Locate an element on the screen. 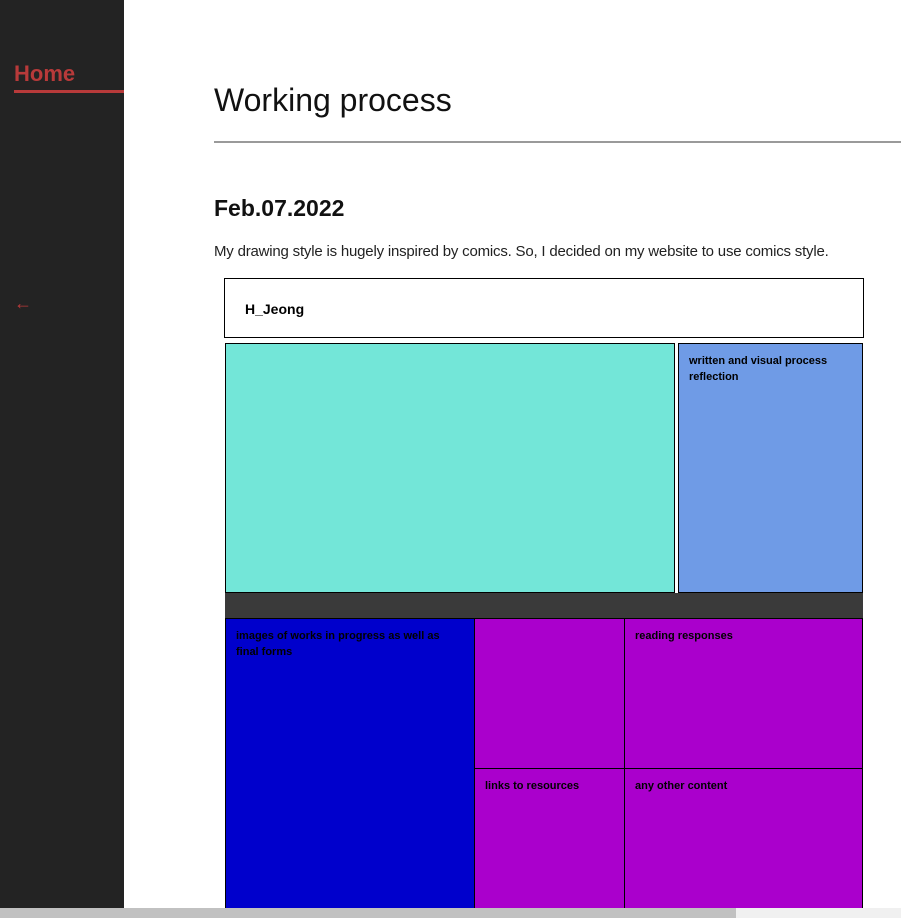 Image resolution: width=901 pixels, height=918 pixels. comic-panel-teal is located at coordinates (450, 468).